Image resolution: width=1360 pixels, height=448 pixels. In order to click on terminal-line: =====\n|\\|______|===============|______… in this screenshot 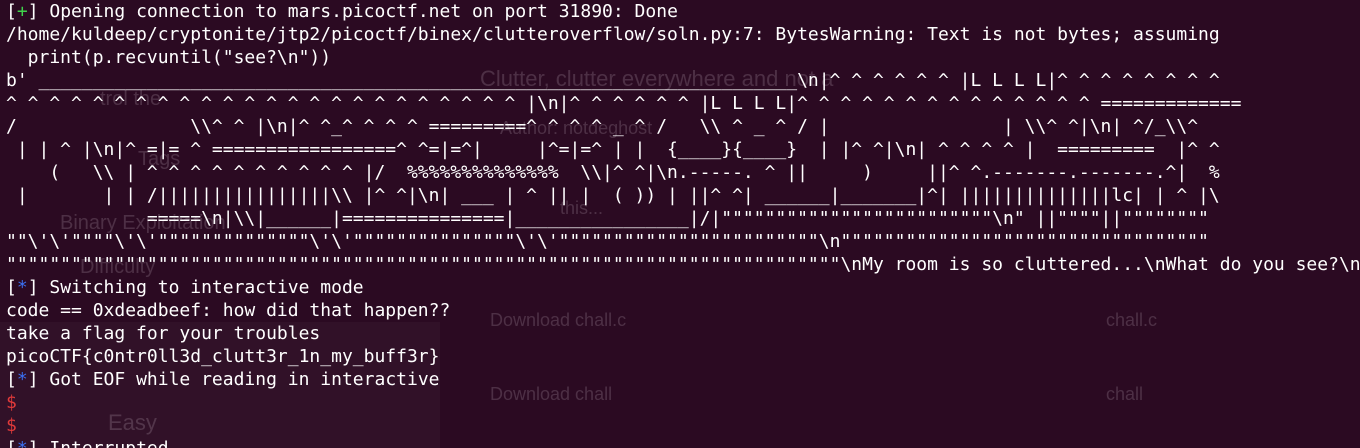, I will do `click(683, 218)`.